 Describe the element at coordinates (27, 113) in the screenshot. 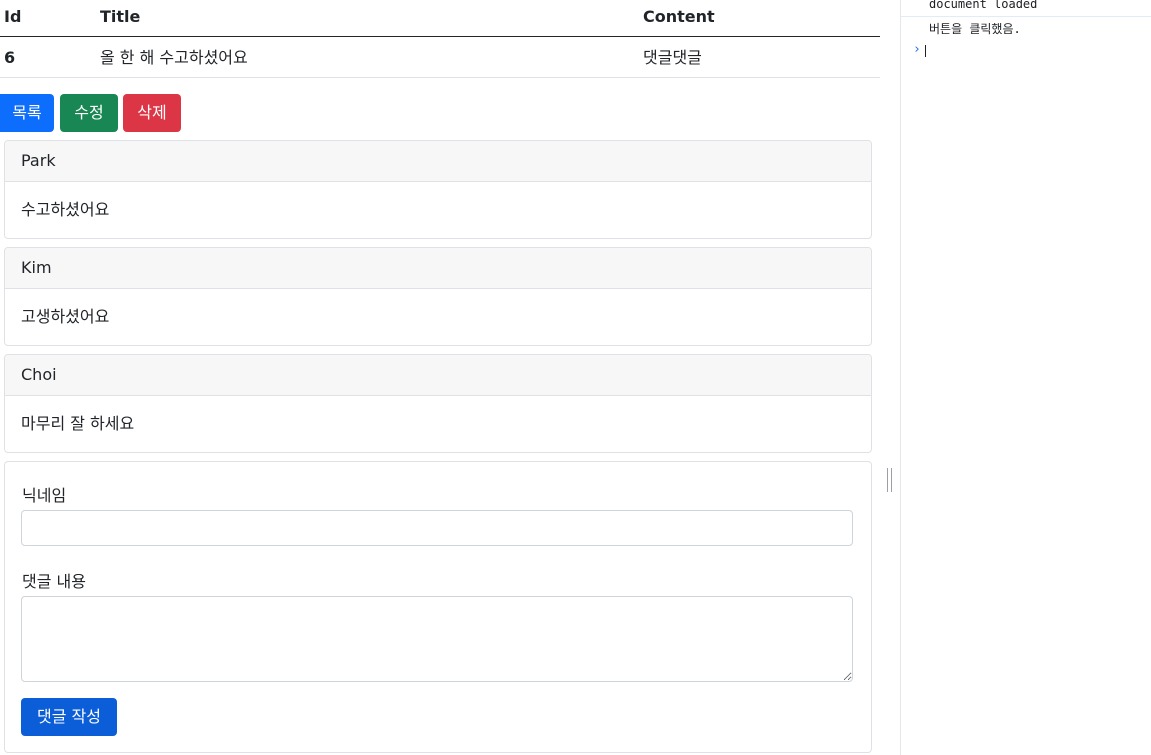

I see `list-button: 목록` at that location.